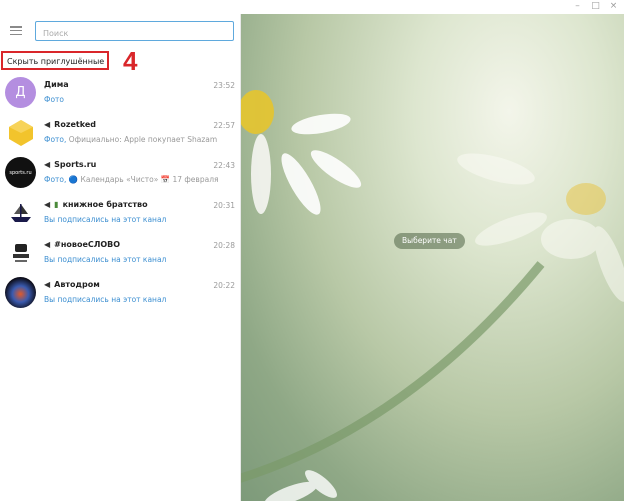 The height and width of the screenshot is (501, 624). What do you see at coordinates (130, 61) in the screenshot?
I see `annotation-step-number: 4` at bounding box center [130, 61].